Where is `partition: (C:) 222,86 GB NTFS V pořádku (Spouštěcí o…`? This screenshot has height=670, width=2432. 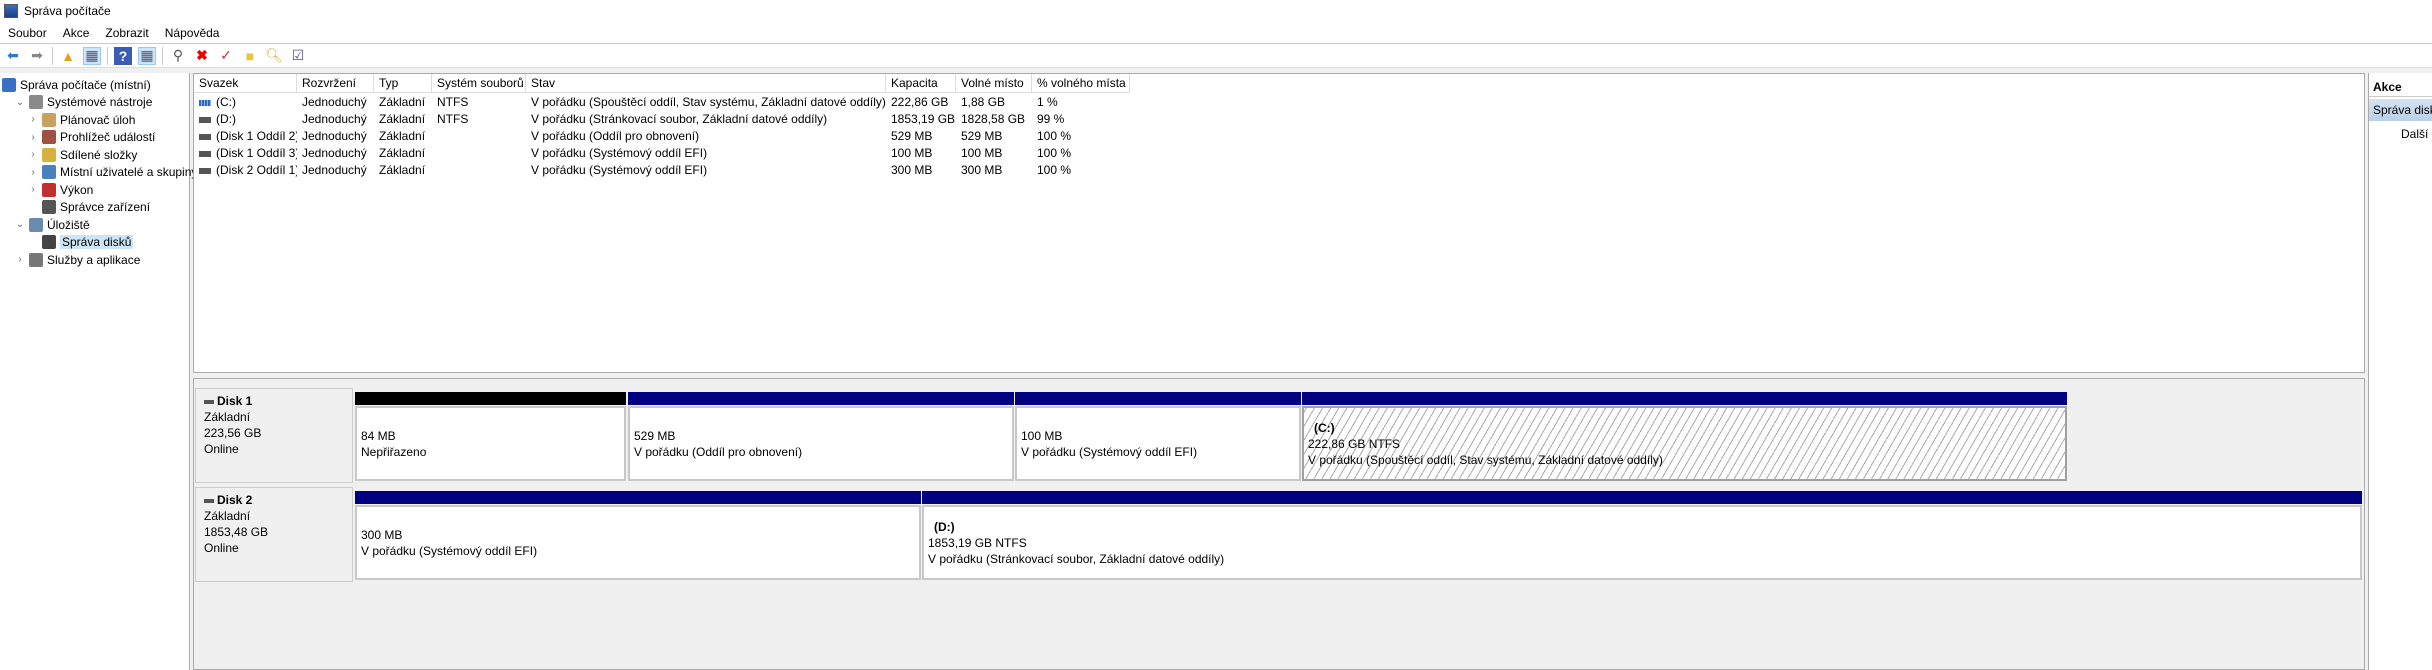 partition: (C:) 222,86 GB NTFS V pořádku (Spouštěcí o… is located at coordinates (1684, 436).